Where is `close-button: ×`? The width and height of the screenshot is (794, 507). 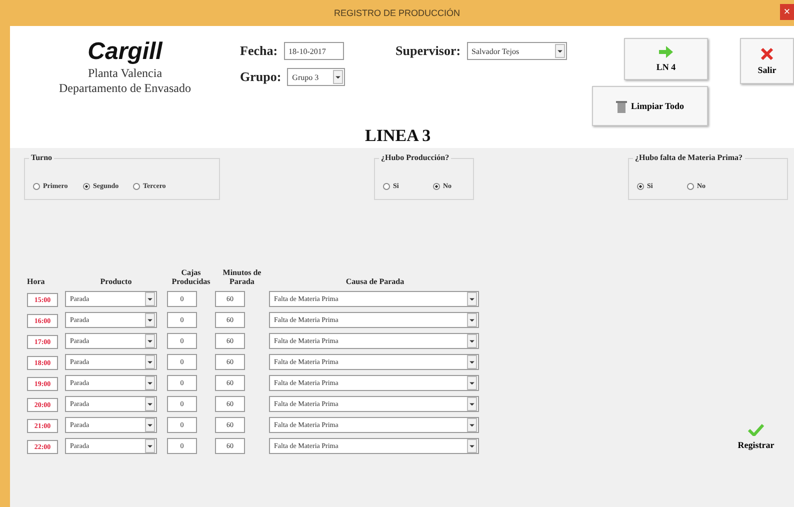 close-button: × is located at coordinates (787, 12).